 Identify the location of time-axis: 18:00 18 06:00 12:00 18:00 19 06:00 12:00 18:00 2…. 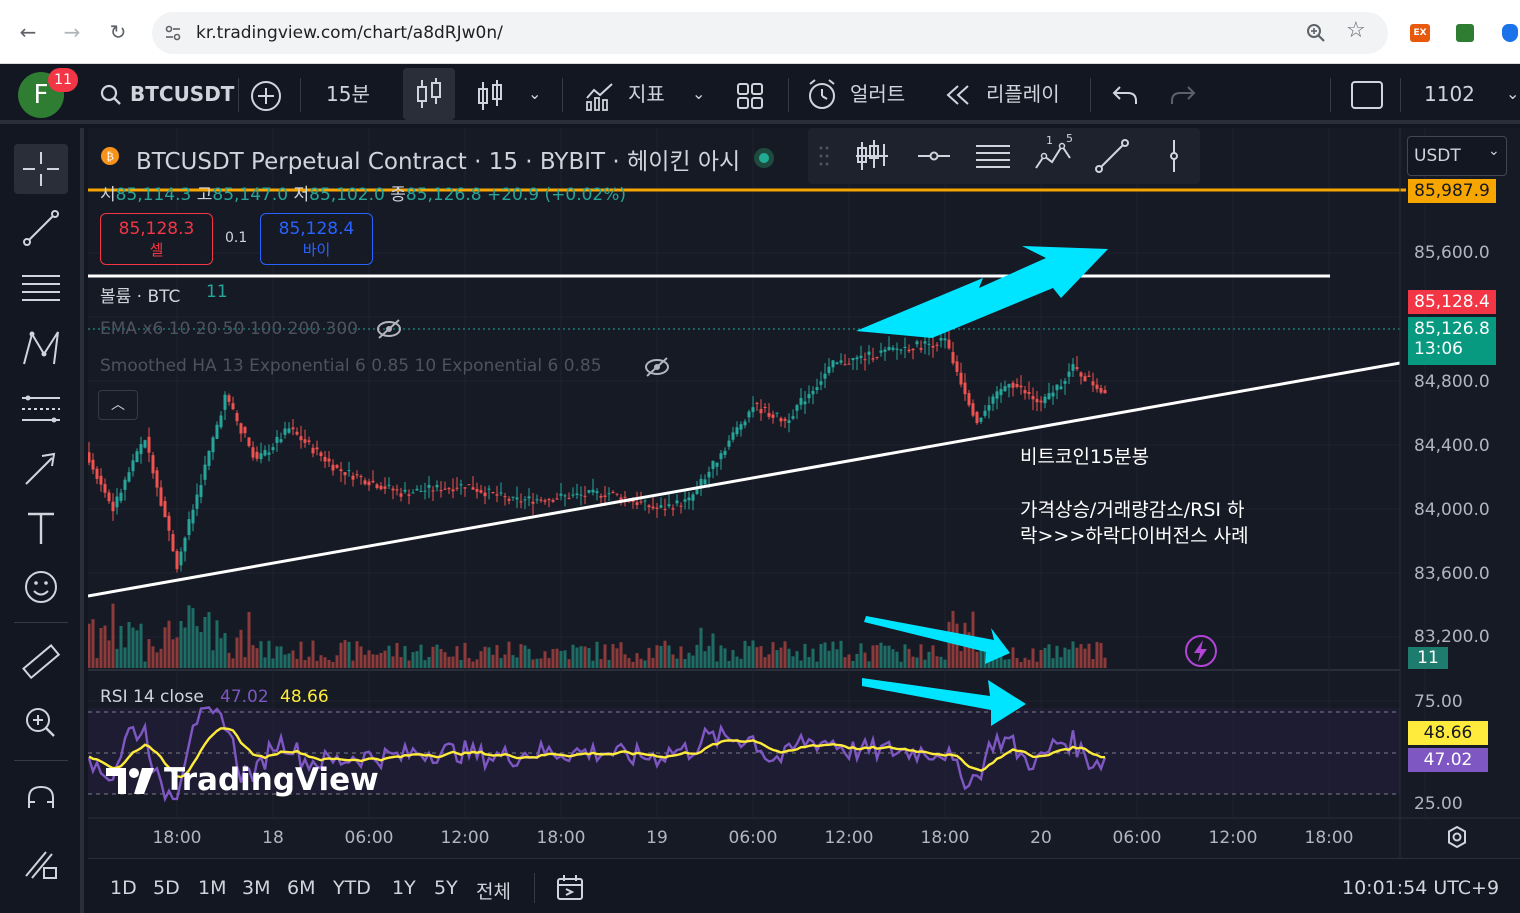
(753, 838).